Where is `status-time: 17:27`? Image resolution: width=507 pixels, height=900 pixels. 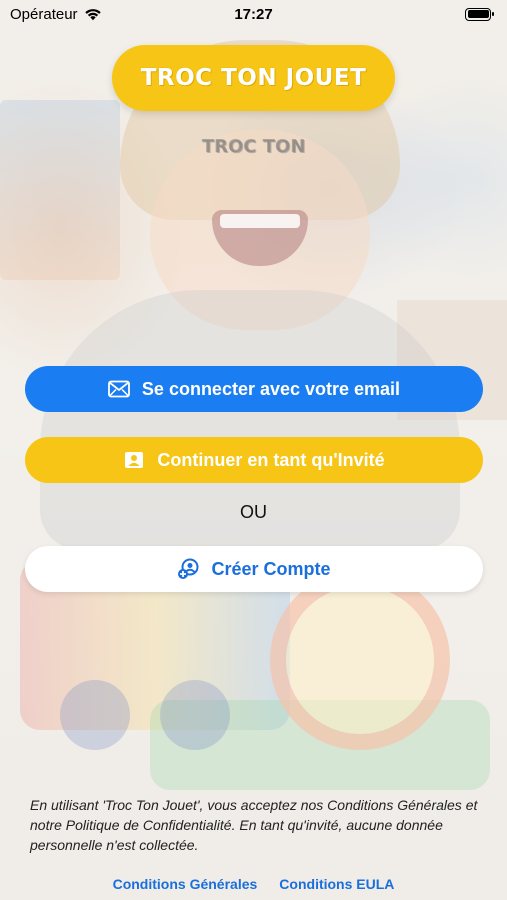 status-time: 17:27 is located at coordinates (253, 14).